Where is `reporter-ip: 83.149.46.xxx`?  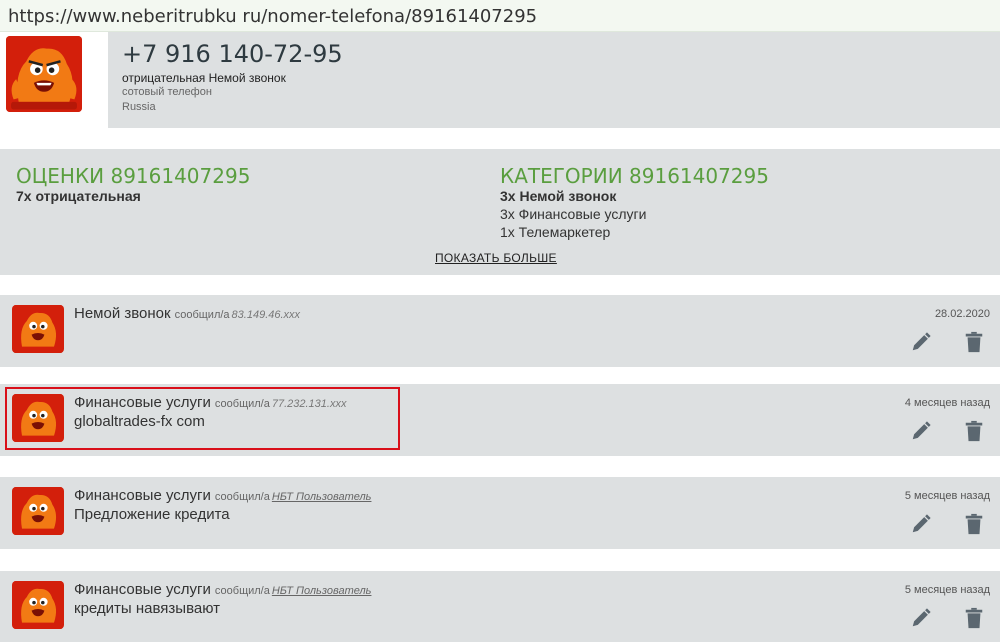 reporter-ip: 83.149.46.xxx is located at coordinates (266, 315).